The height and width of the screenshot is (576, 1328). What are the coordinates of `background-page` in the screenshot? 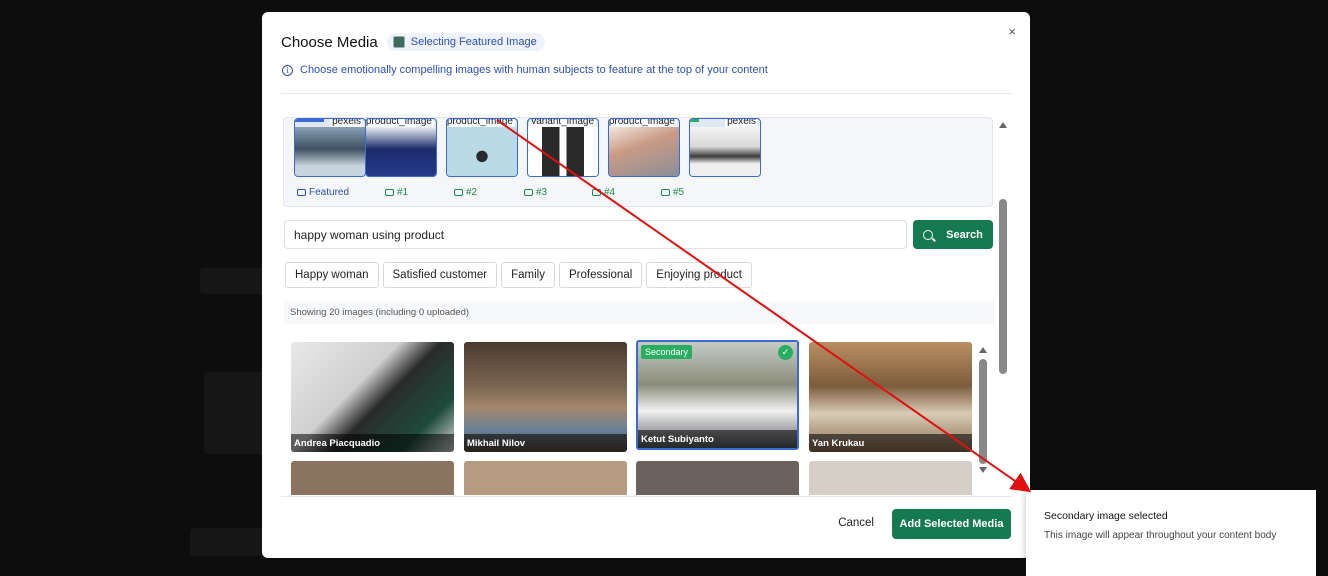 It's located at (225, 288).